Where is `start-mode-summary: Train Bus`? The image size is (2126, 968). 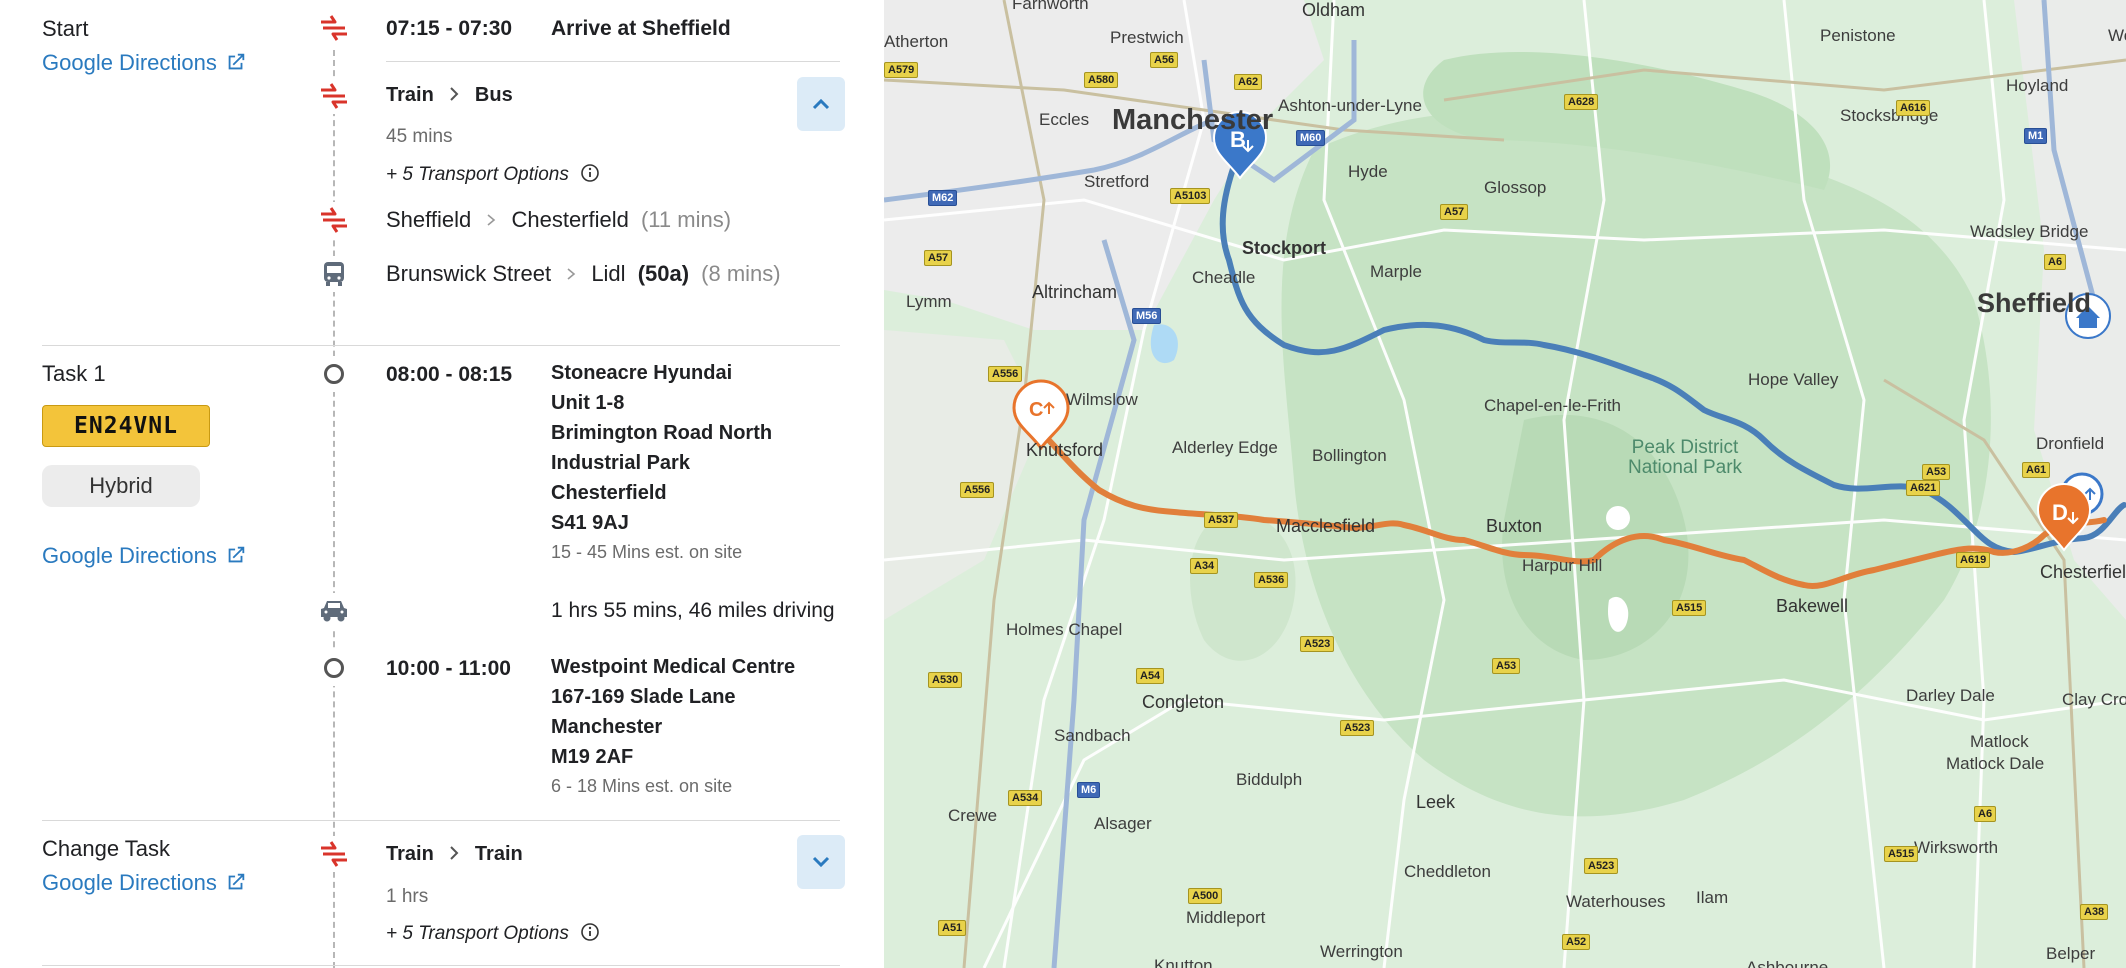 start-mode-summary: Train Bus is located at coordinates (449, 95).